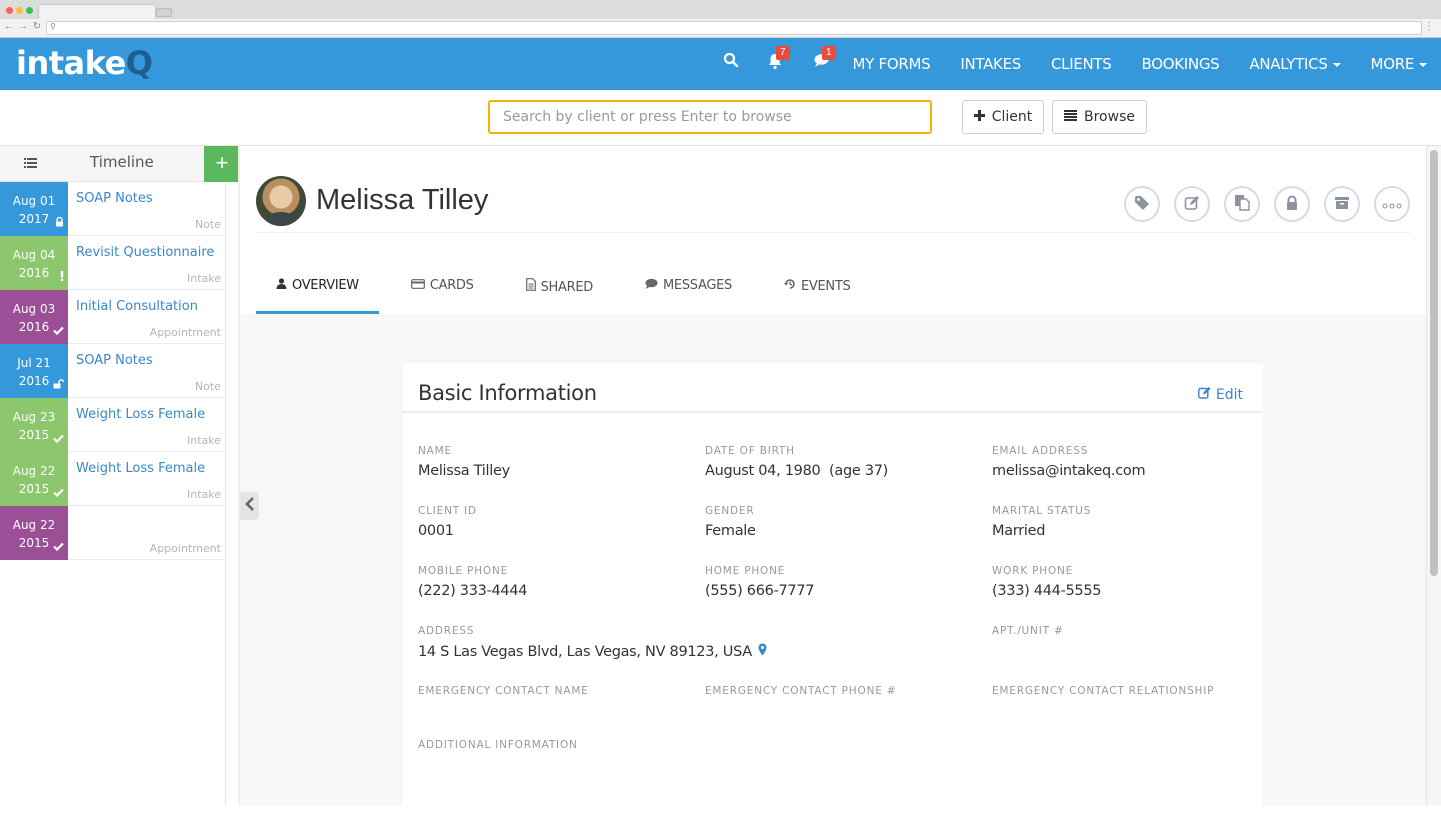  Describe the element at coordinates (112, 533) in the screenshot. I see `timeline-item: Aug 22 2015 Appointment` at that location.